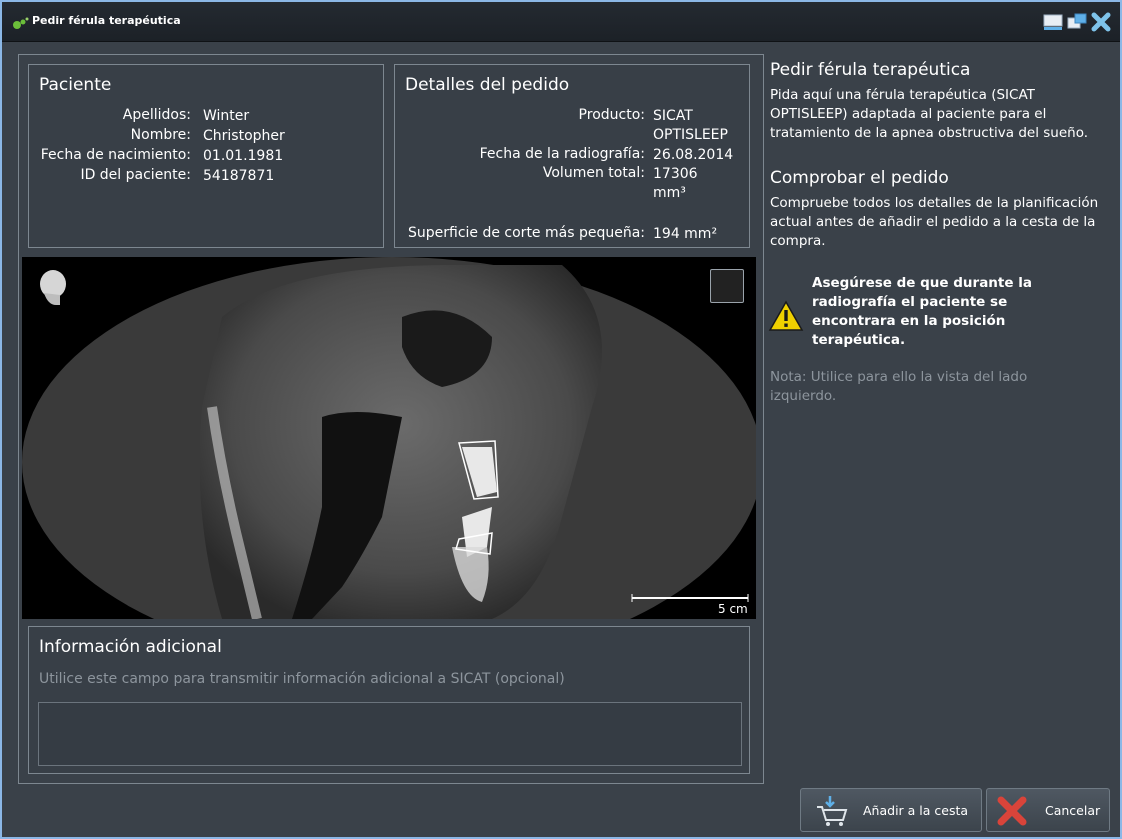 This screenshot has height=839, width=1122. What do you see at coordinates (239, 176) in the screenshot?
I see `patient-id-value: 54187871` at bounding box center [239, 176].